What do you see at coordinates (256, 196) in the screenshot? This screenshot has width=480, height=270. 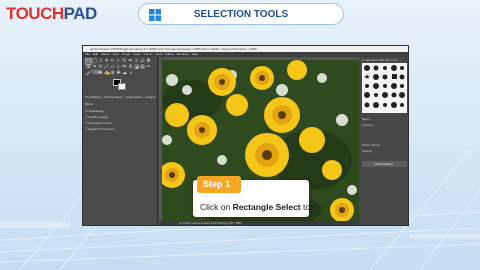 I see `instruction-card: Step 1 Click on Rectangle Select tool.` at bounding box center [256, 196].